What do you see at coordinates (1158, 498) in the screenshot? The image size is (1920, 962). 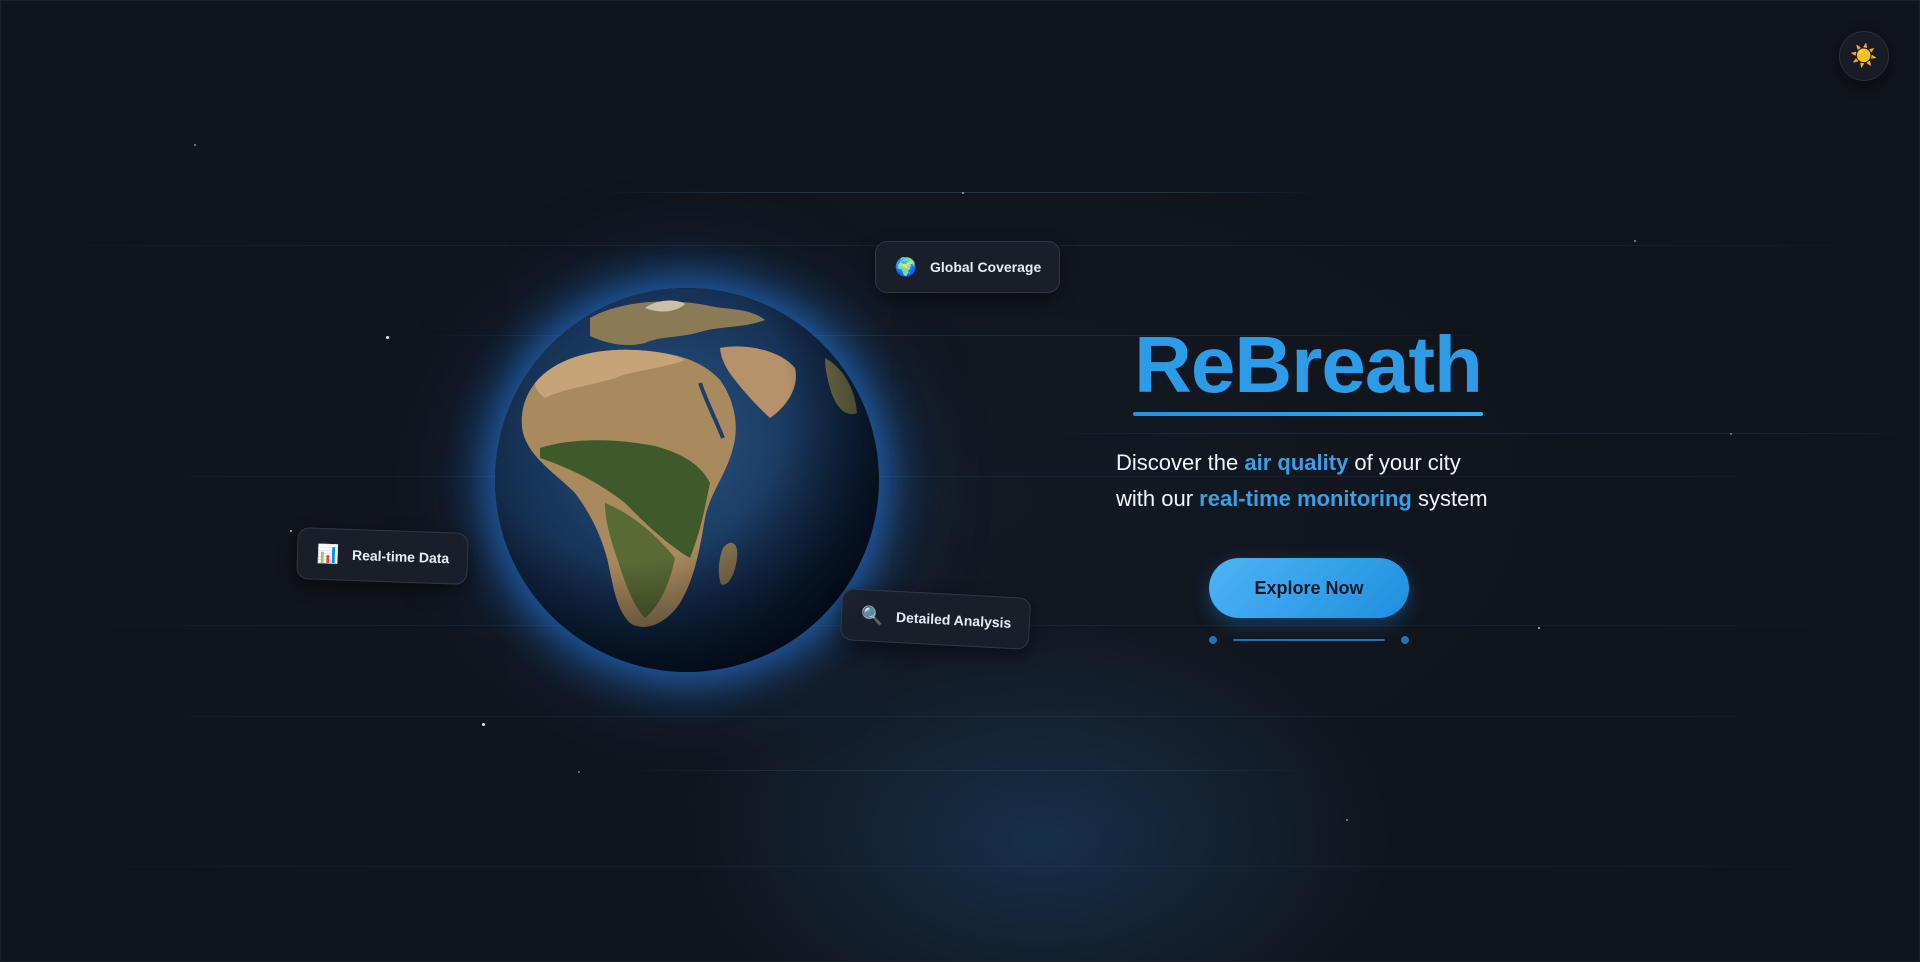 I see `tagline-text: with our` at bounding box center [1158, 498].